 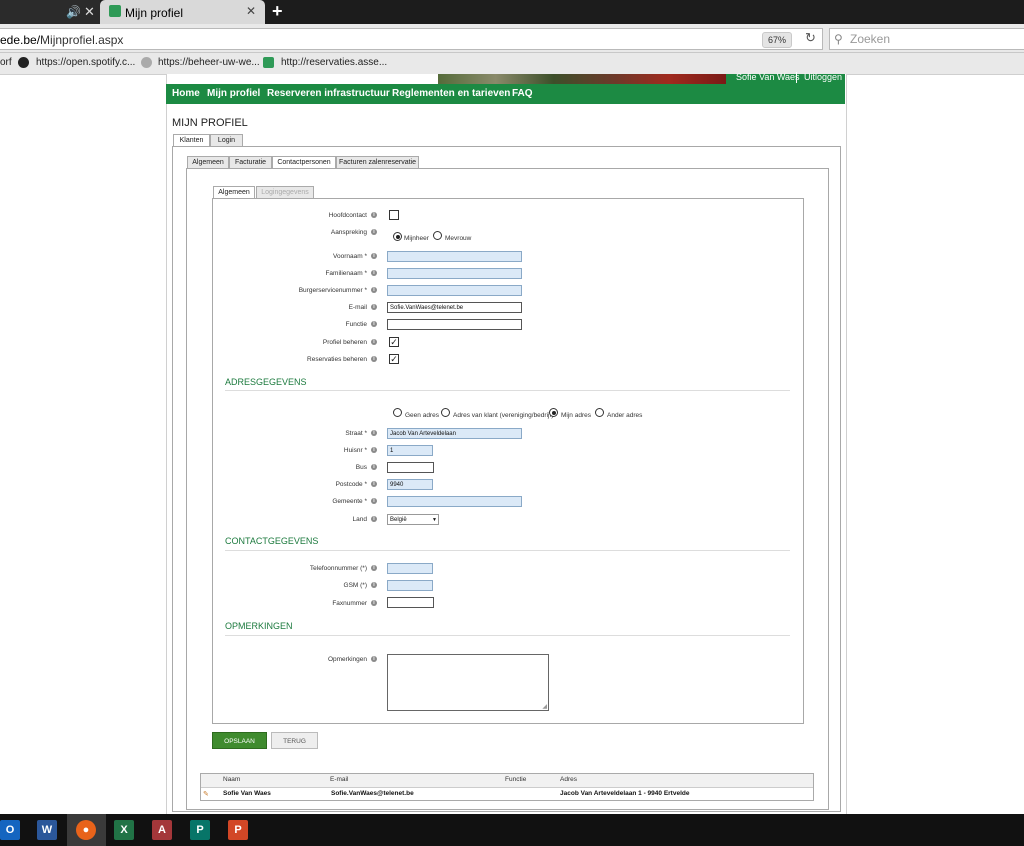 What do you see at coordinates (347, 659) in the screenshot?
I see `opmerkingen-label: Opmerkingen` at bounding box center [347, 659].